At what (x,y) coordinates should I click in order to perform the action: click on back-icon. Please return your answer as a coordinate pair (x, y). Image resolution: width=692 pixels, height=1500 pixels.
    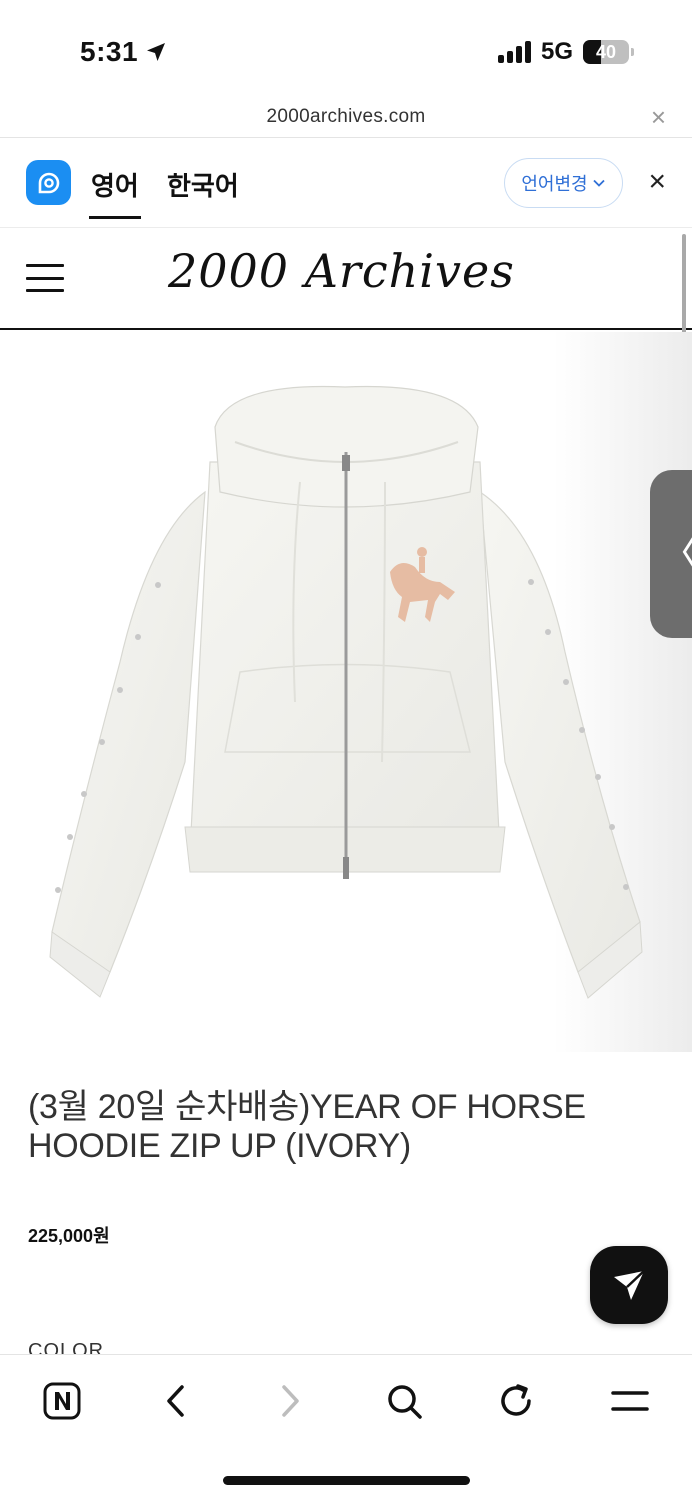
    Looking at the image, I should click on (176, 1401).